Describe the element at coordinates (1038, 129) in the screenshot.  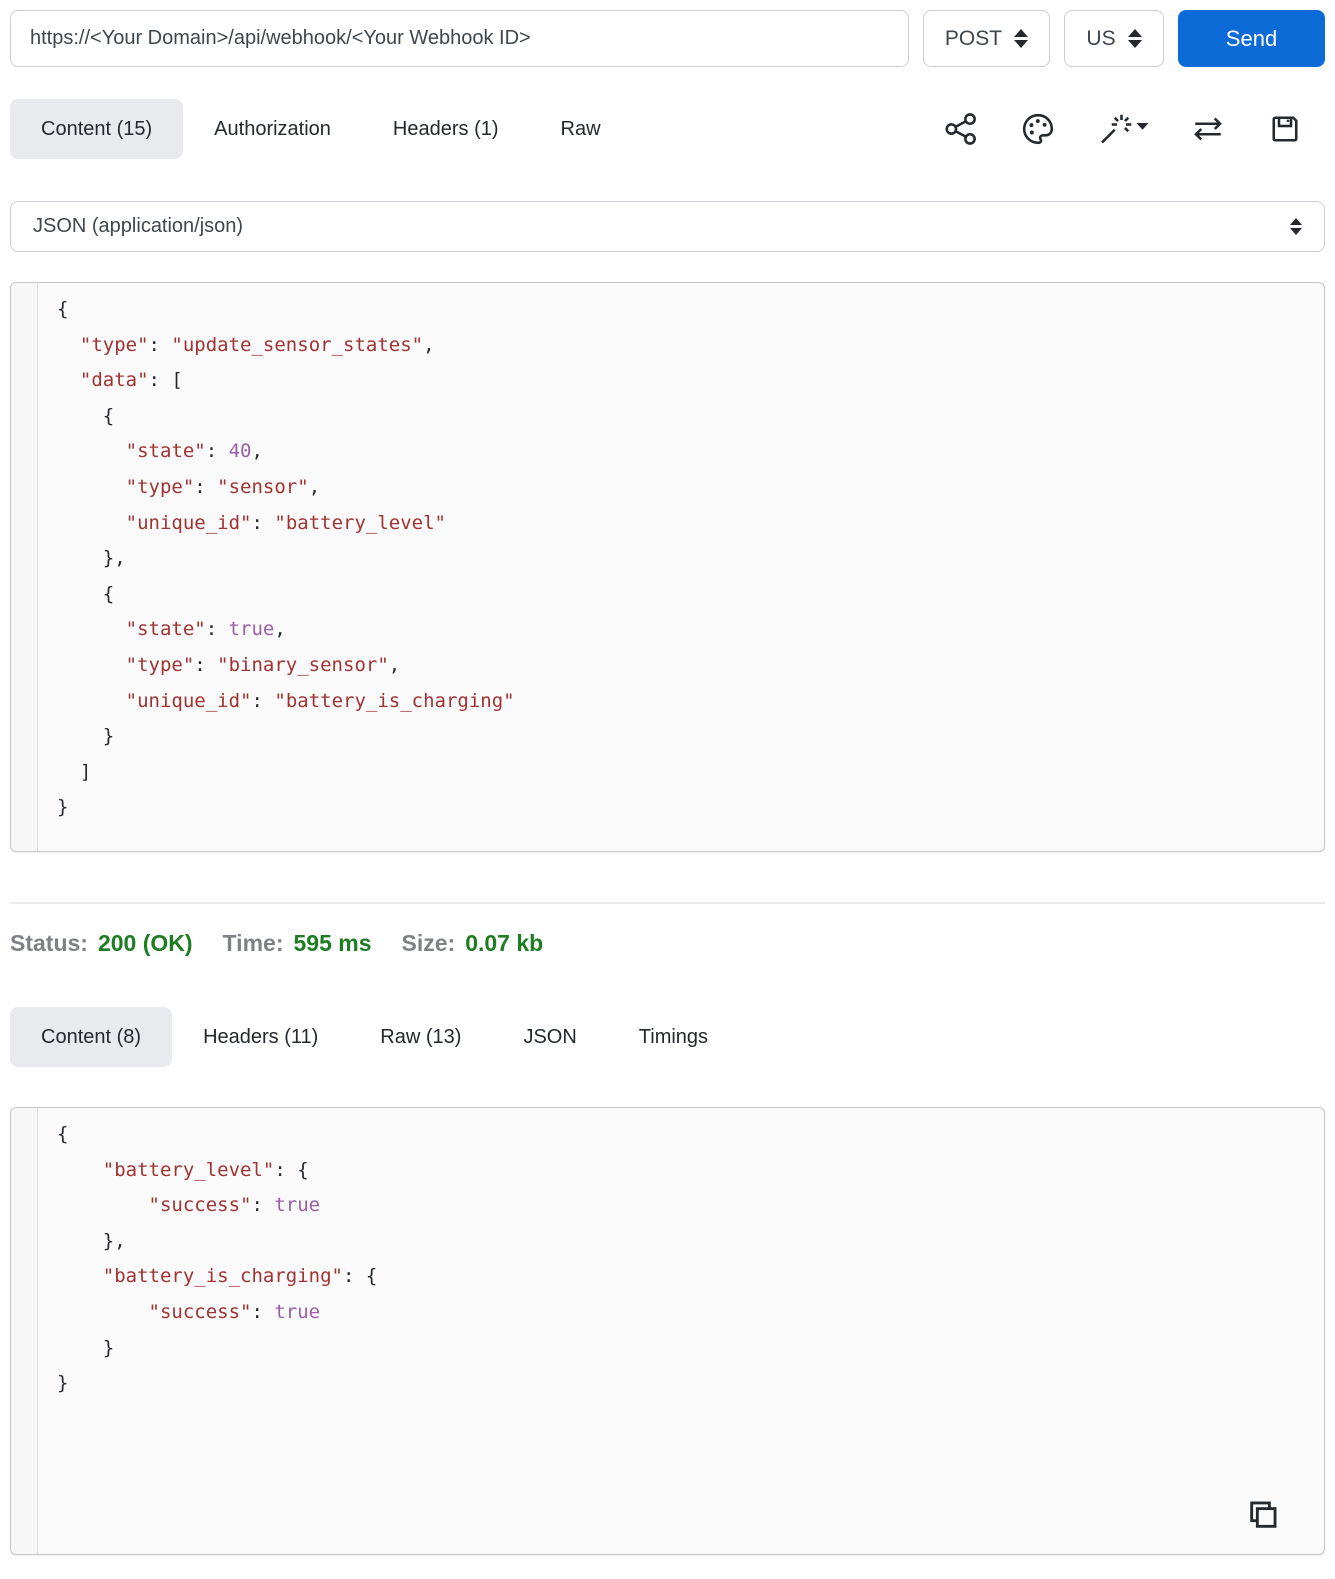
I see `palette-icon` at that location.